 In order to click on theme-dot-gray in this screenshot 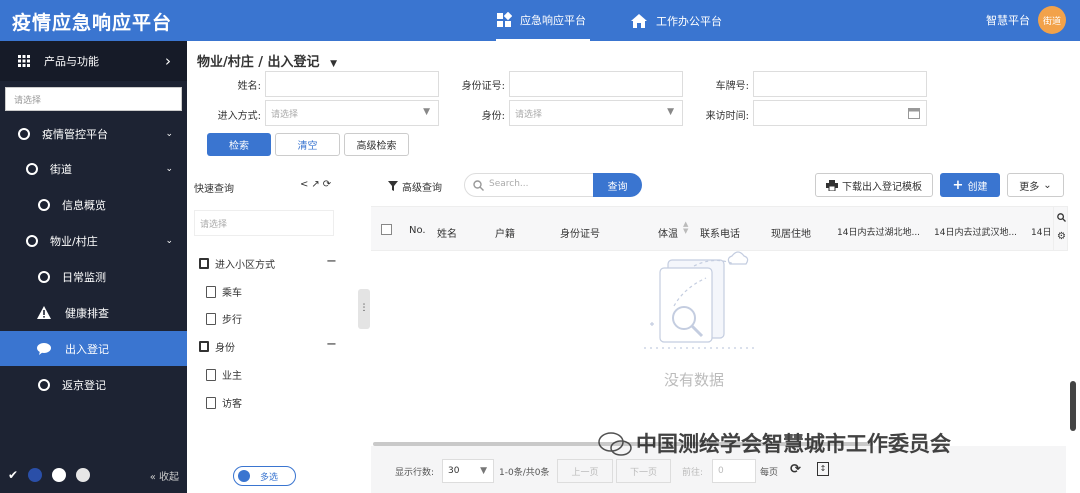, I will do `click(83, 475)`.